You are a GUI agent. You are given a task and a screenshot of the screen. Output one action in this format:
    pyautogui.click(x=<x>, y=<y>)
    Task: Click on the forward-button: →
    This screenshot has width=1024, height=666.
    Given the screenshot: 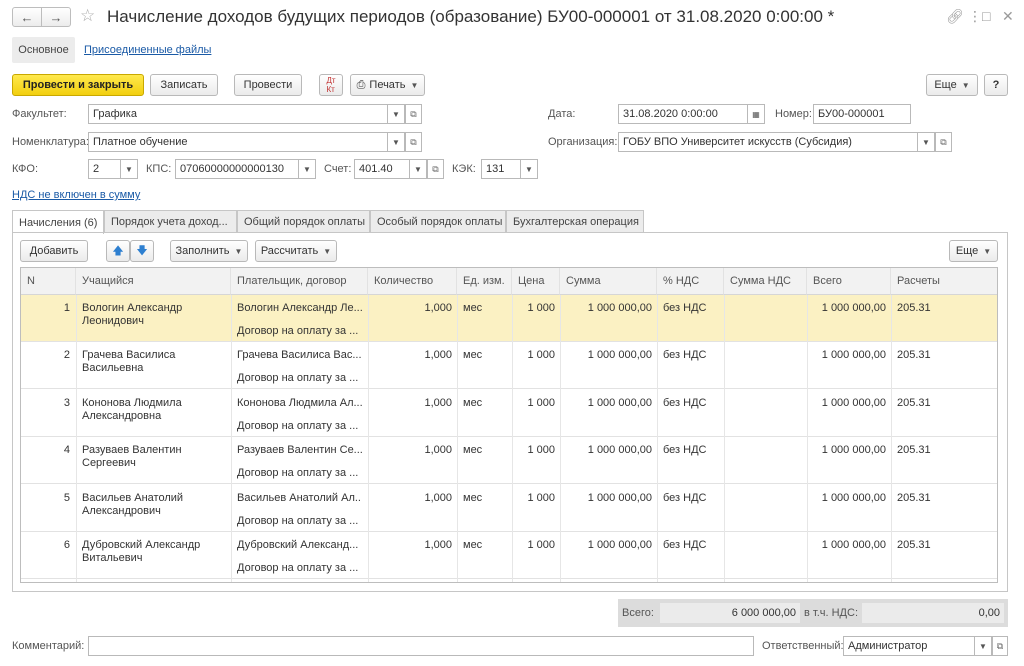 What is the action you would take?
    pyautogui.click(x=56, y=17)
    